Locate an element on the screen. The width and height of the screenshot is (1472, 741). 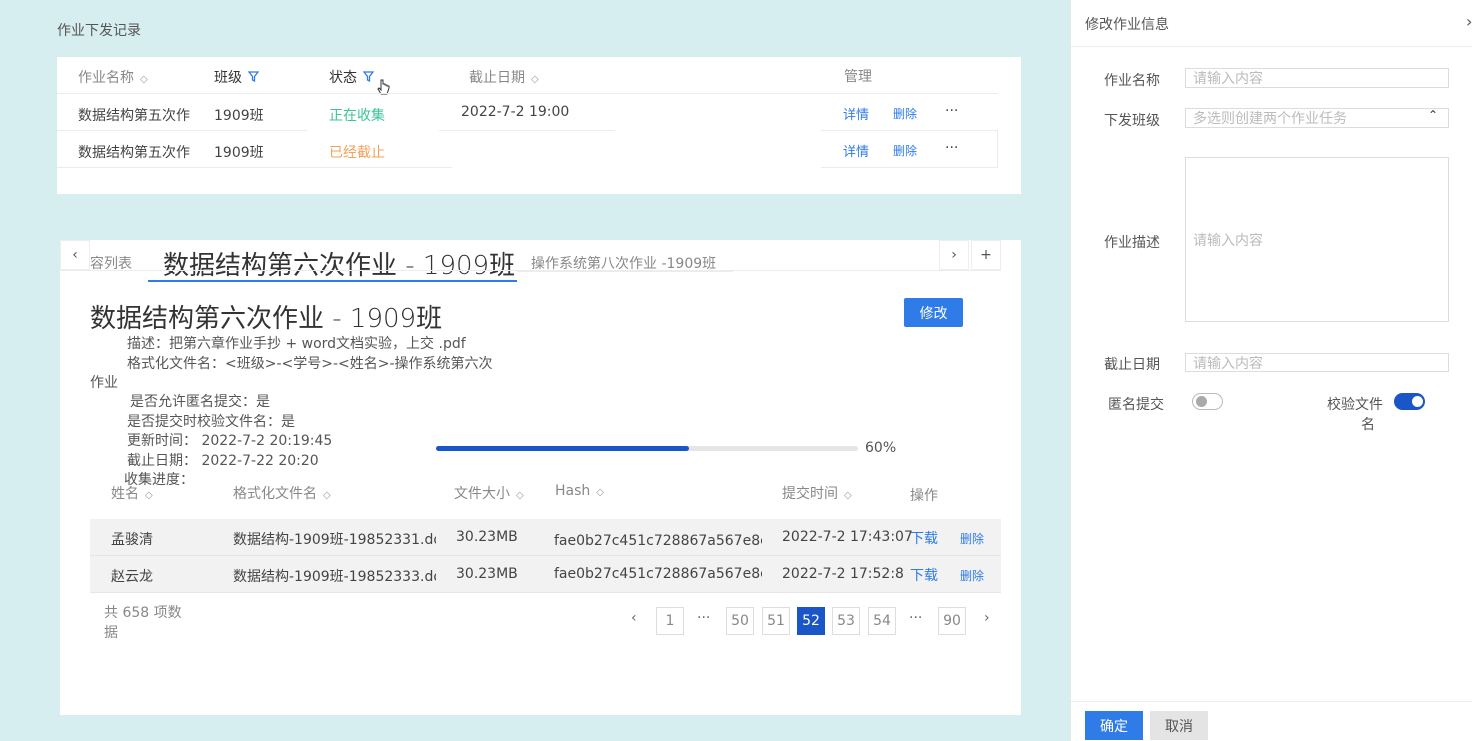
page-prev-button: ‹ is located at coordinates (634, 618).